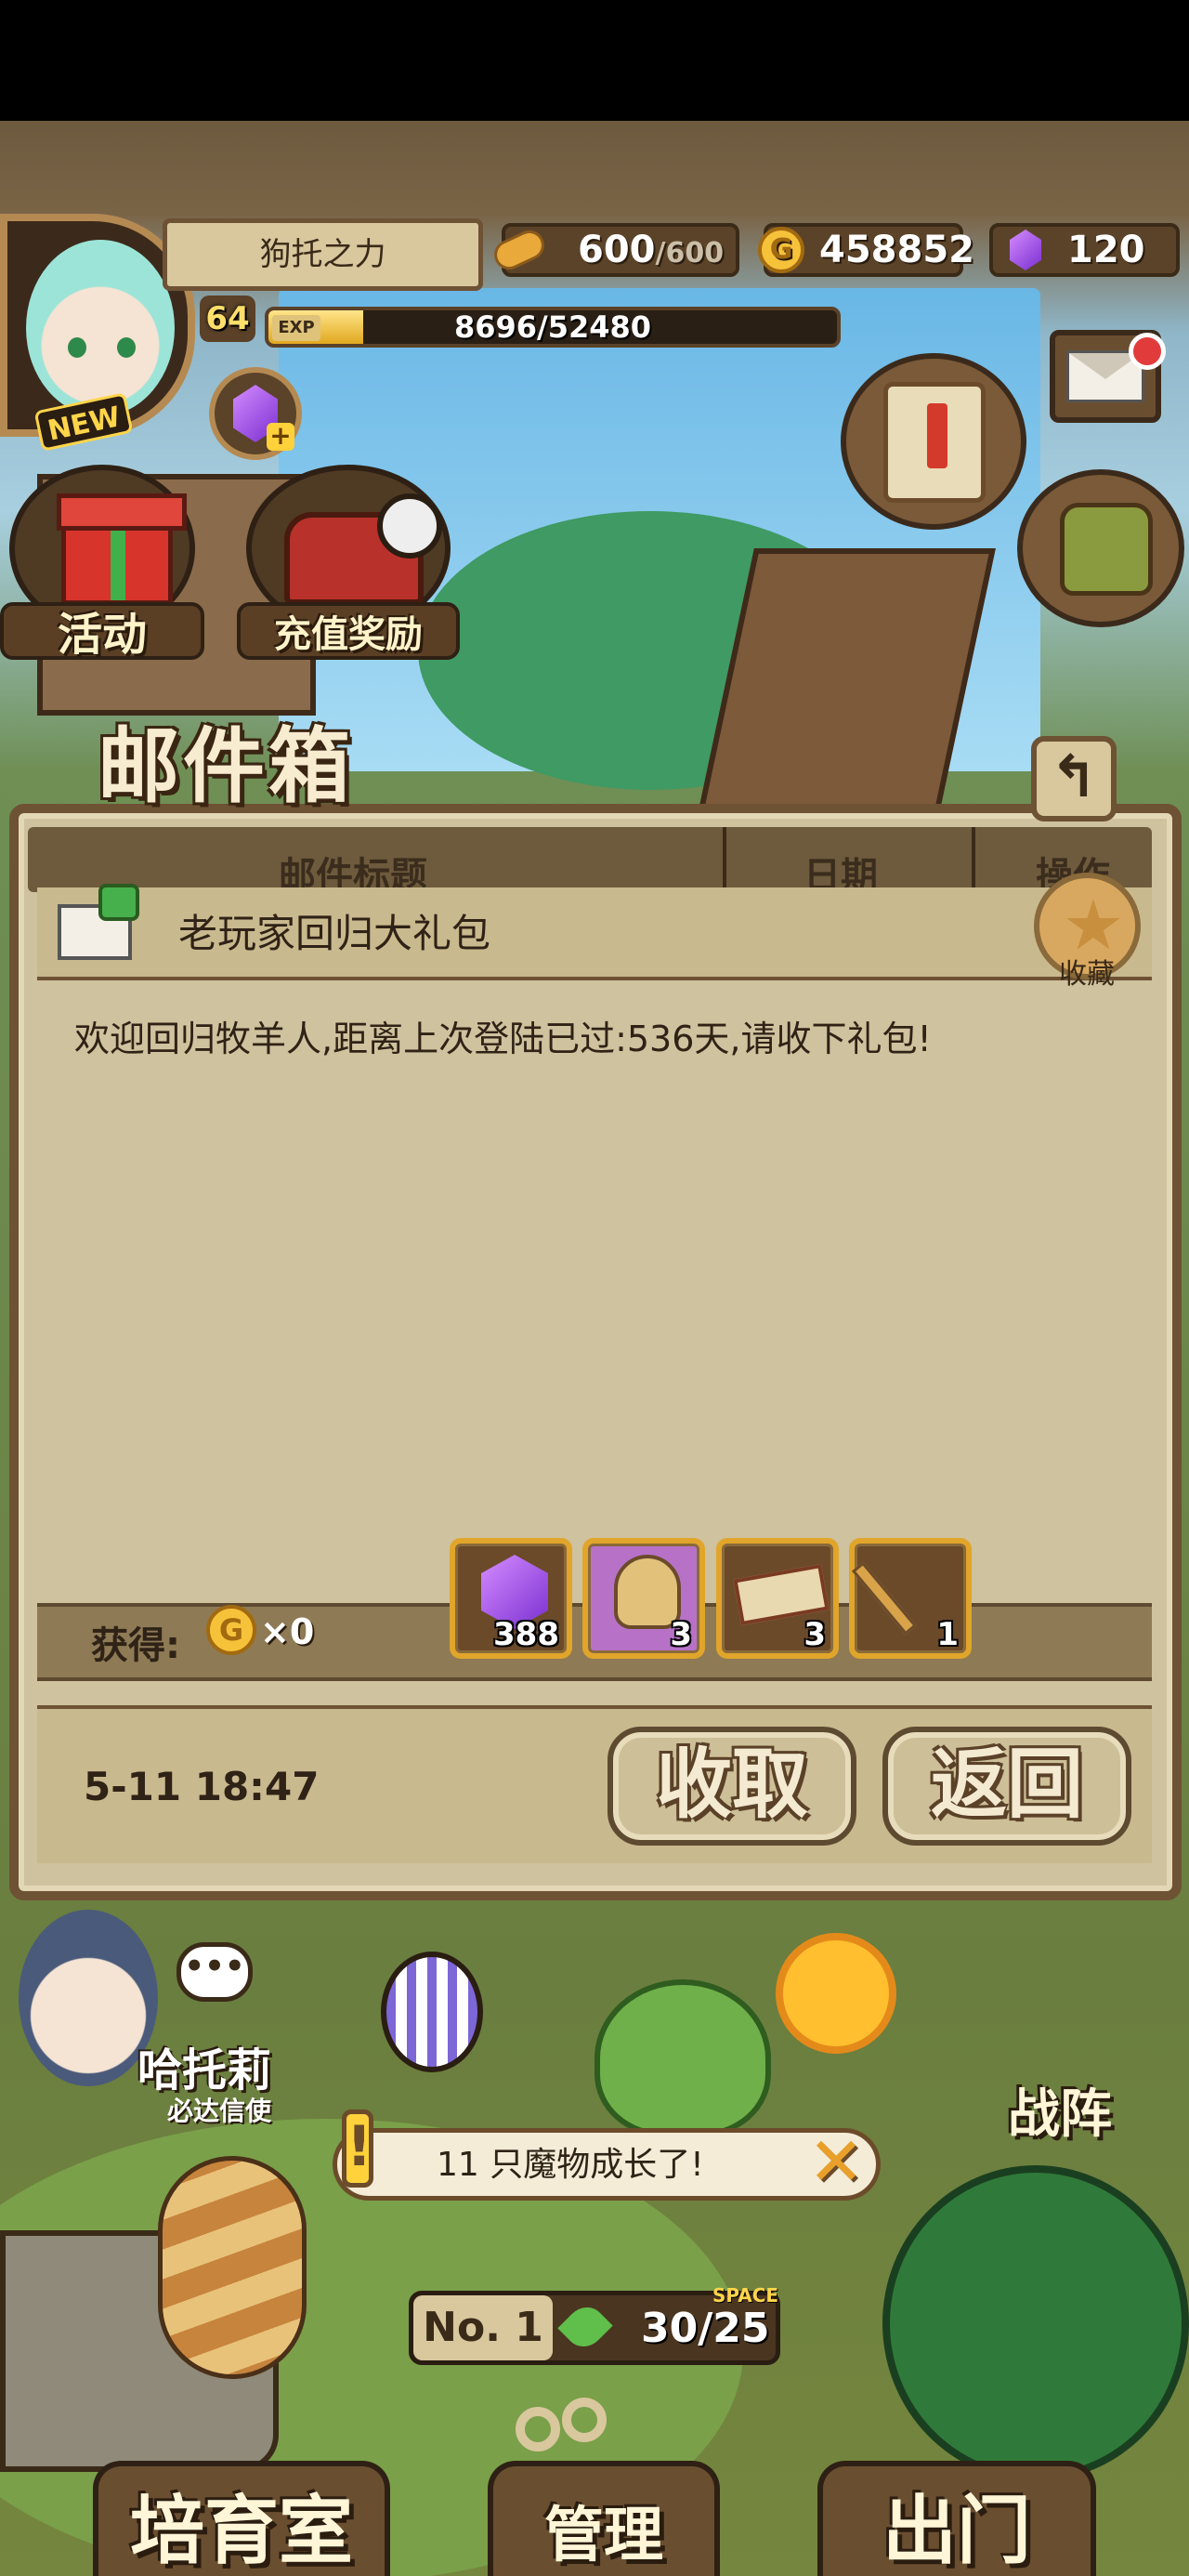  I want to click on player-name: 狗托之力, so click(323, 254).